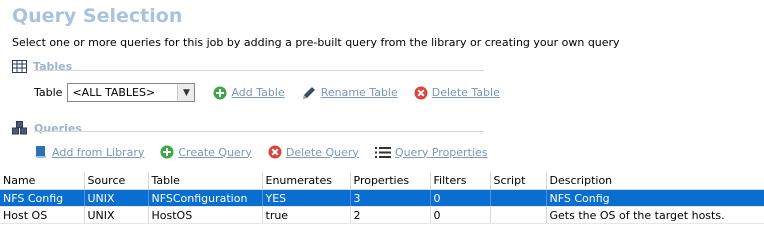  I want to click on delete-table-button: Delete Table, so click(457, 93).